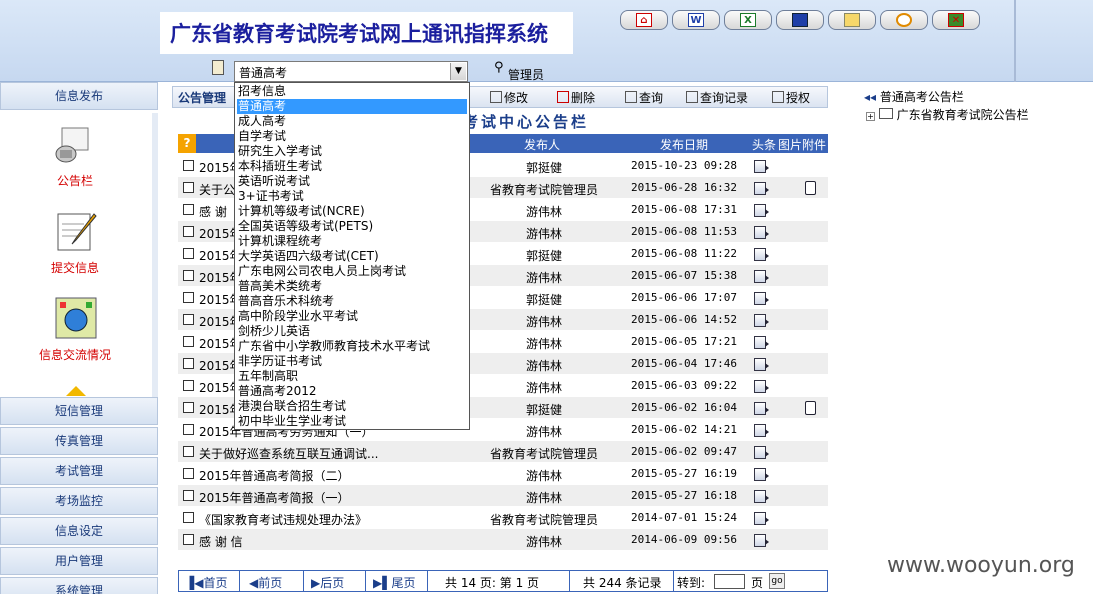  What do you see at coordinates (221, 541) in the screenshot?
I see `row-title: 感 谢 信` at bounding box center [221, 541].